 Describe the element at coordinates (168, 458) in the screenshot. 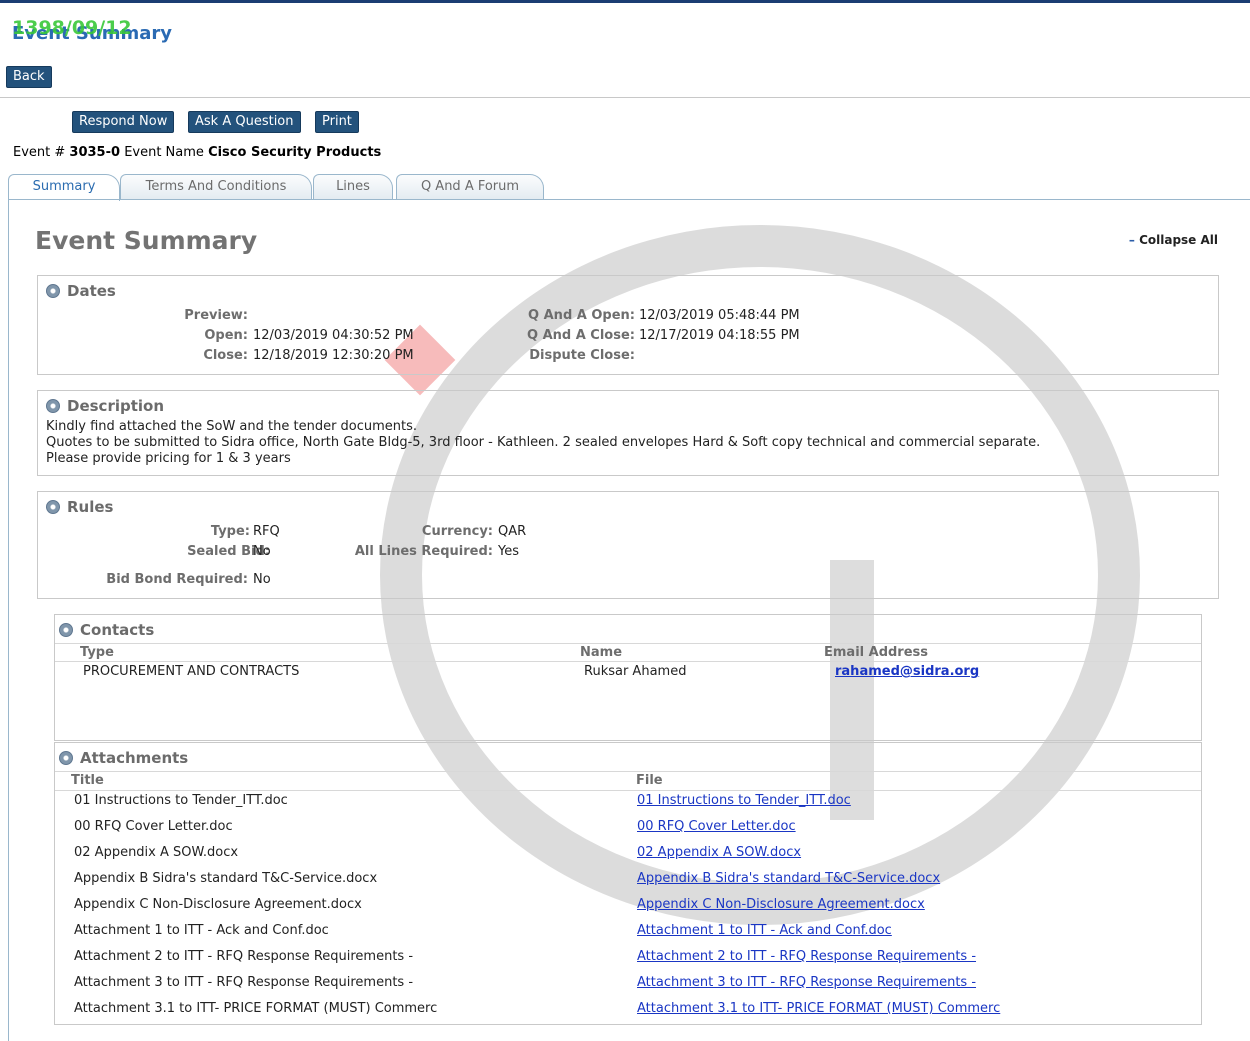

I see `description-line: Please provide pricing for 1 & 3 years` at that location.